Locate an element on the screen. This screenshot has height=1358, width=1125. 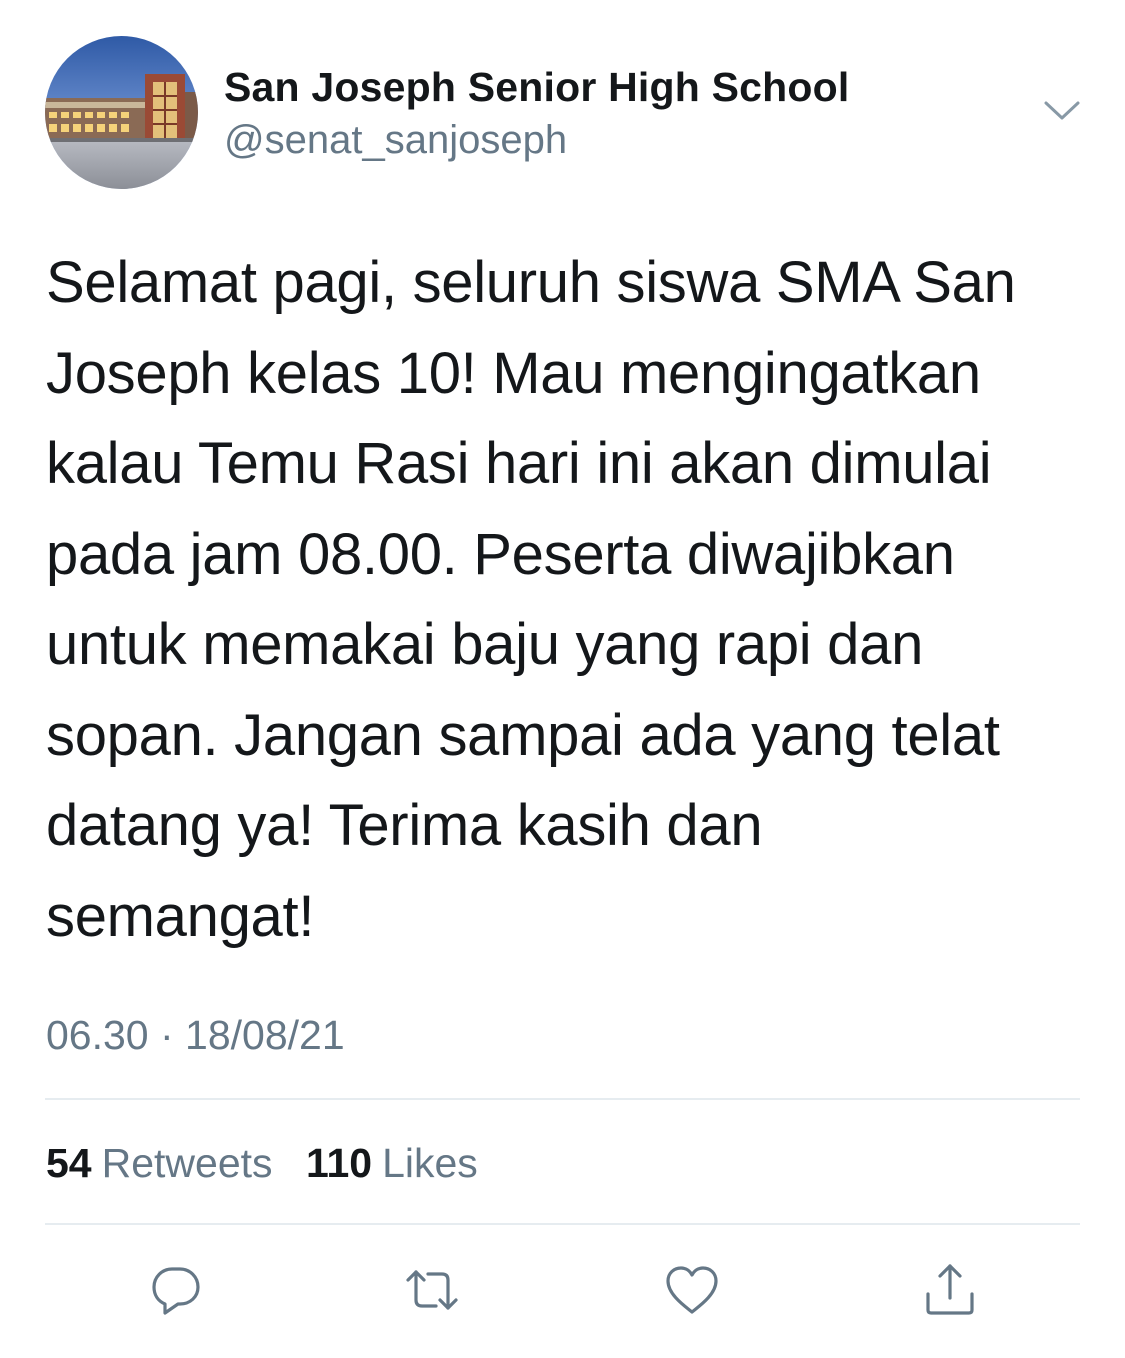
avatar is located at coordinates (121, 112).